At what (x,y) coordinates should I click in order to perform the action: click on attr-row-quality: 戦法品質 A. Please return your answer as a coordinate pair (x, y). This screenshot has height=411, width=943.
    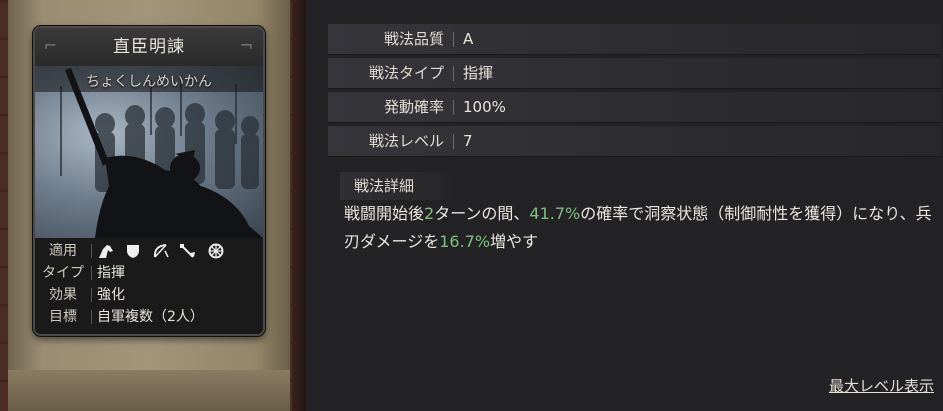
    Looking at the image, I should click on (634, 39).